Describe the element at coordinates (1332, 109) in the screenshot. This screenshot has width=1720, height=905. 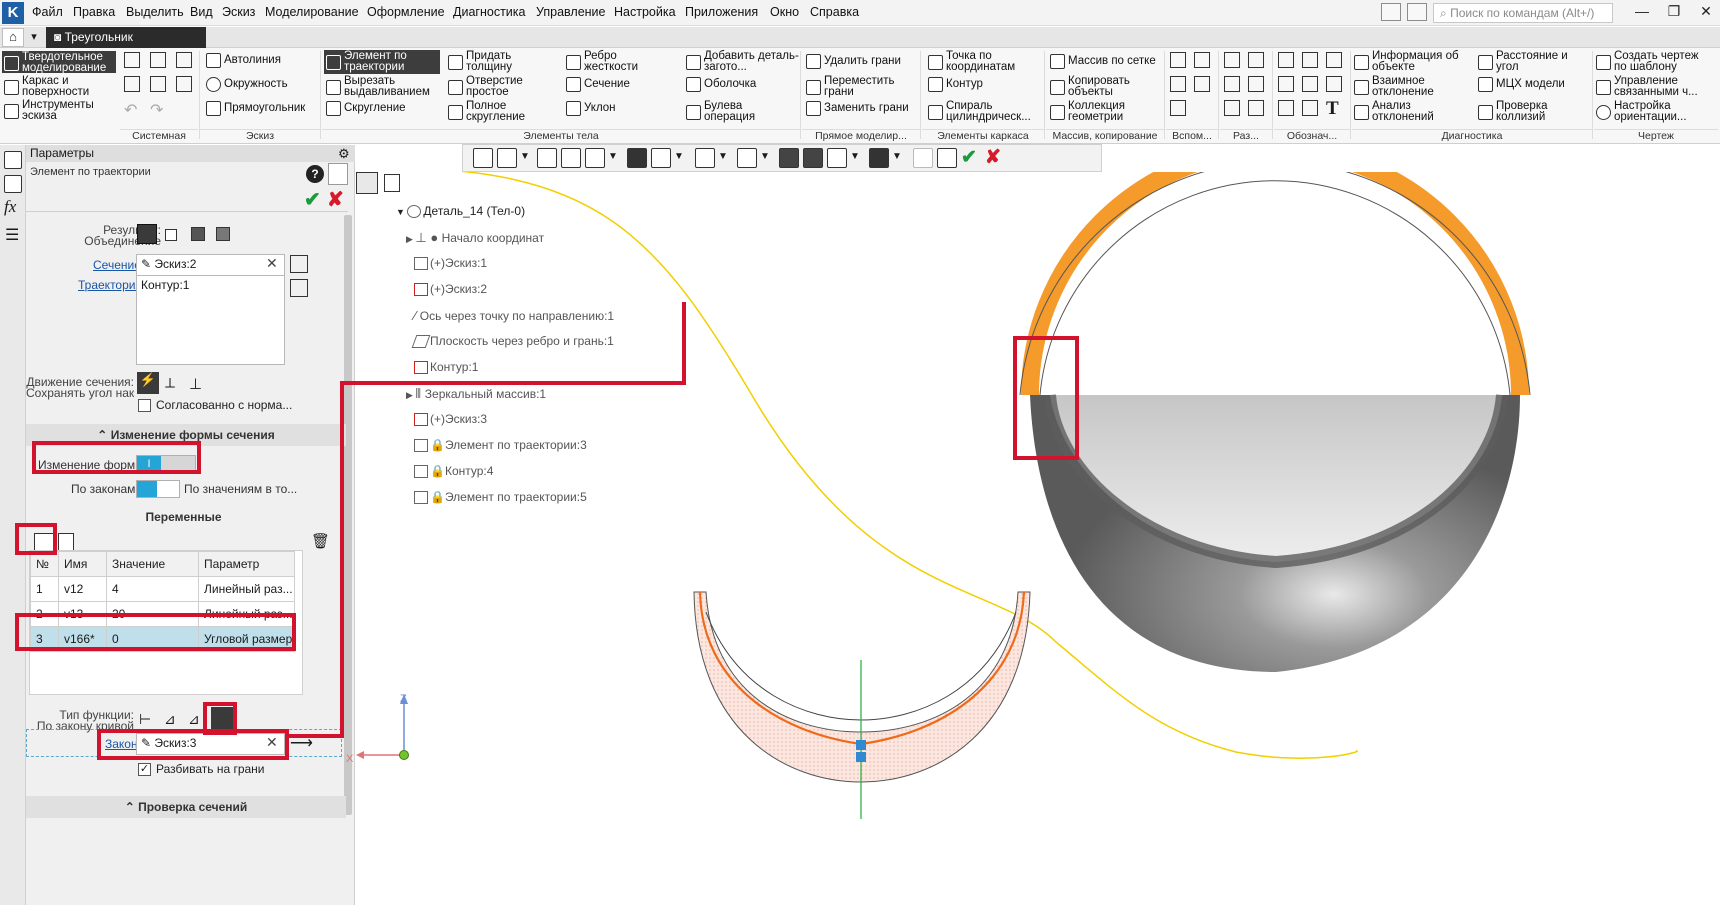
I see `text-icon: T` at that location.